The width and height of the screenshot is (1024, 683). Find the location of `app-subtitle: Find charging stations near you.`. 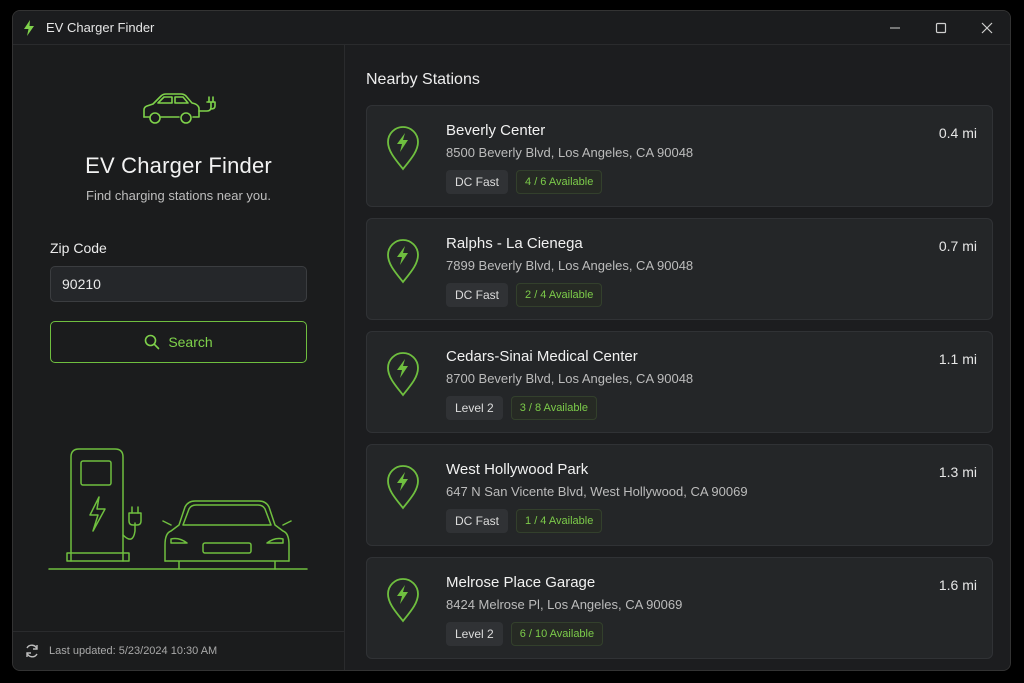

app-subtitle: Find charging stations near you. is located at coordinates (178, 195).